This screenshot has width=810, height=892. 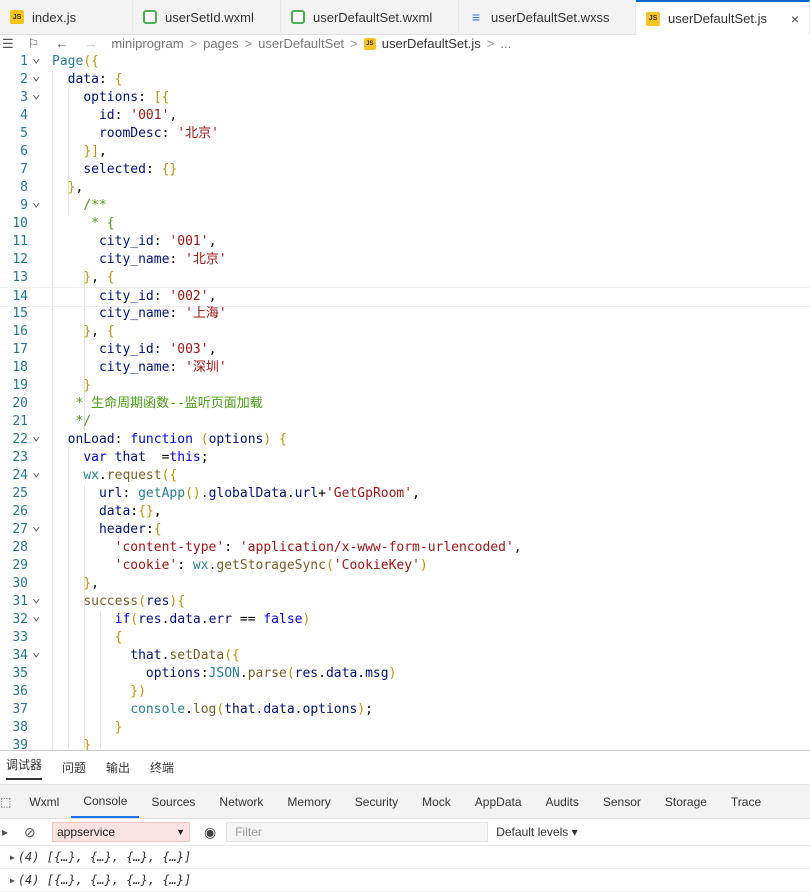 What do you see at coordinates (405, 692) in the screenshot?
I see `code-line: 36 })` at bounding box center [405, 692].